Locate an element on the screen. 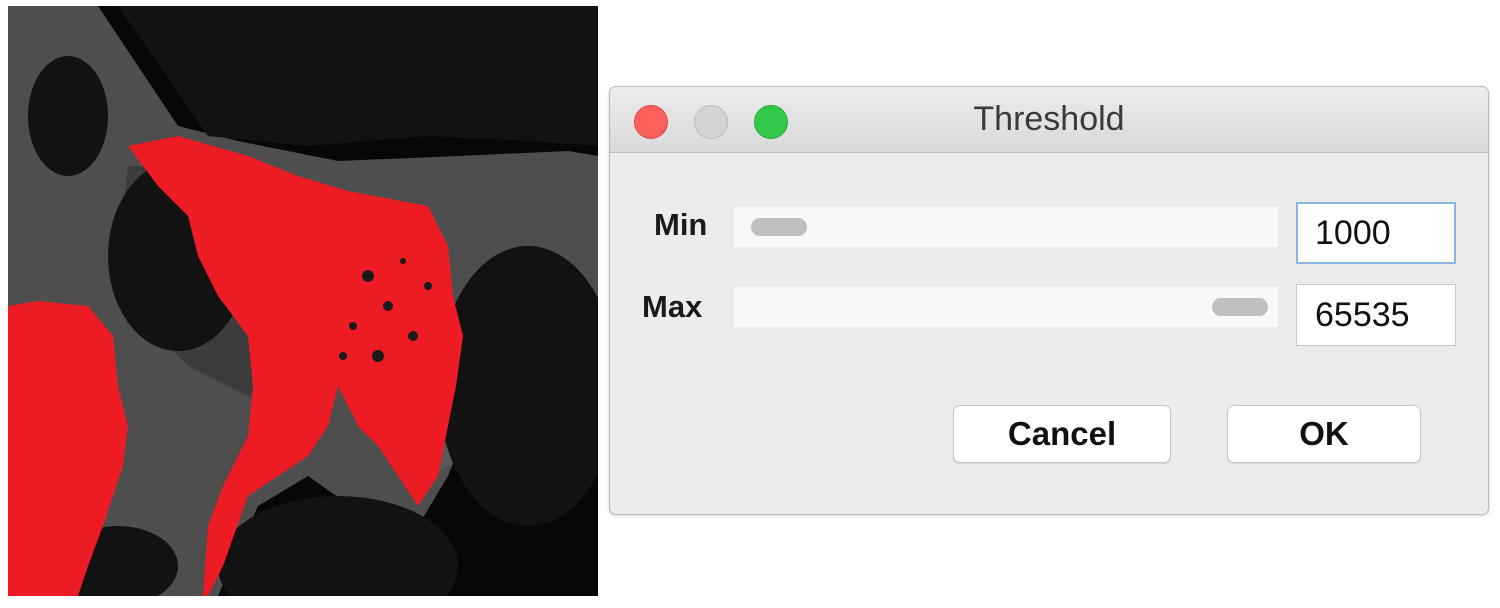  ok-button: OK is located at coordinates (1324, 434).